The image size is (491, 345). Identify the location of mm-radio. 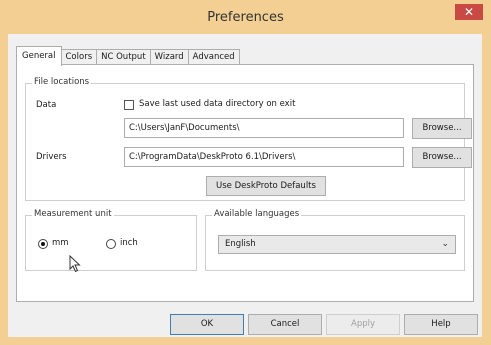
(43, 244).